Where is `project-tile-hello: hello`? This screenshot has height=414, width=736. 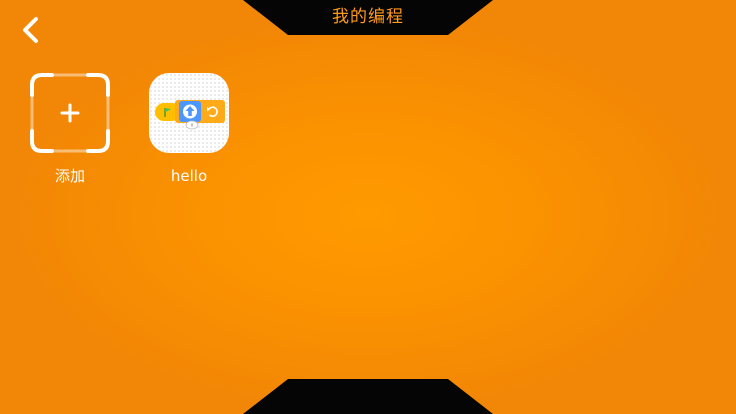
project-tile-hello: hello is located at coordinates (189, 129).